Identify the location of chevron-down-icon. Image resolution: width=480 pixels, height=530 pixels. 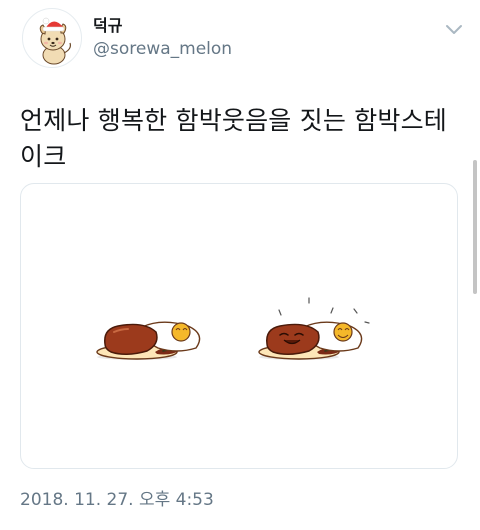
(454, 29).